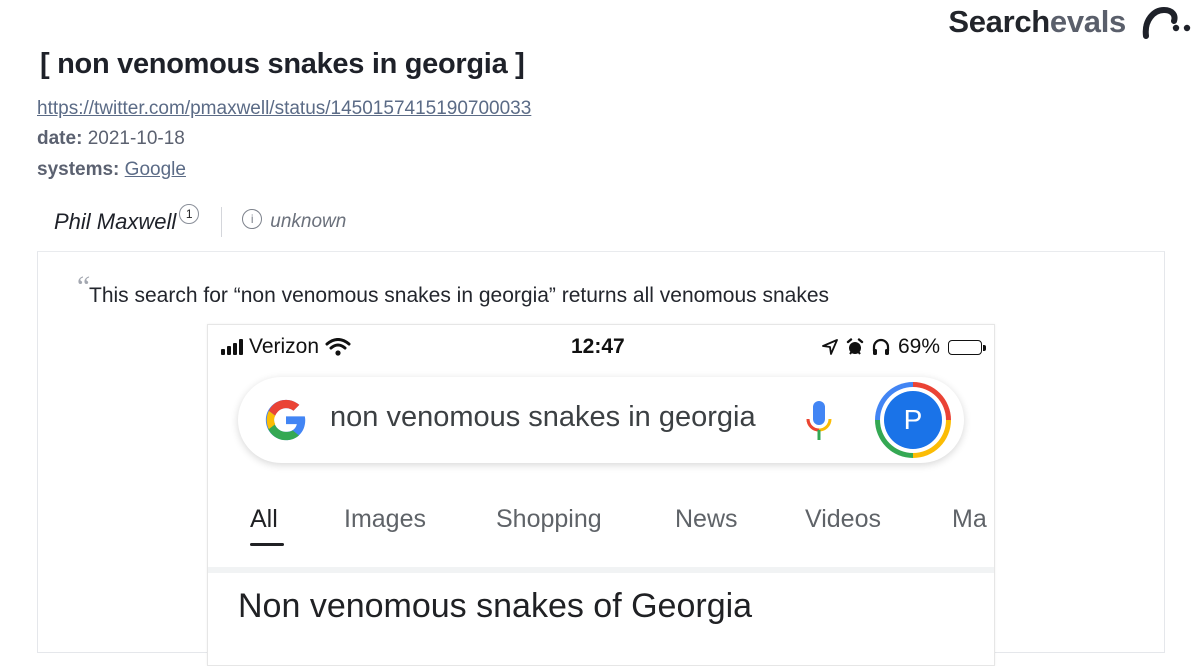 This screenshot has width=1200, height=666. What do you see at coordinates (819, 421) in the screenshot?
I see `microphone-icon` at bounding box center [819, 421].